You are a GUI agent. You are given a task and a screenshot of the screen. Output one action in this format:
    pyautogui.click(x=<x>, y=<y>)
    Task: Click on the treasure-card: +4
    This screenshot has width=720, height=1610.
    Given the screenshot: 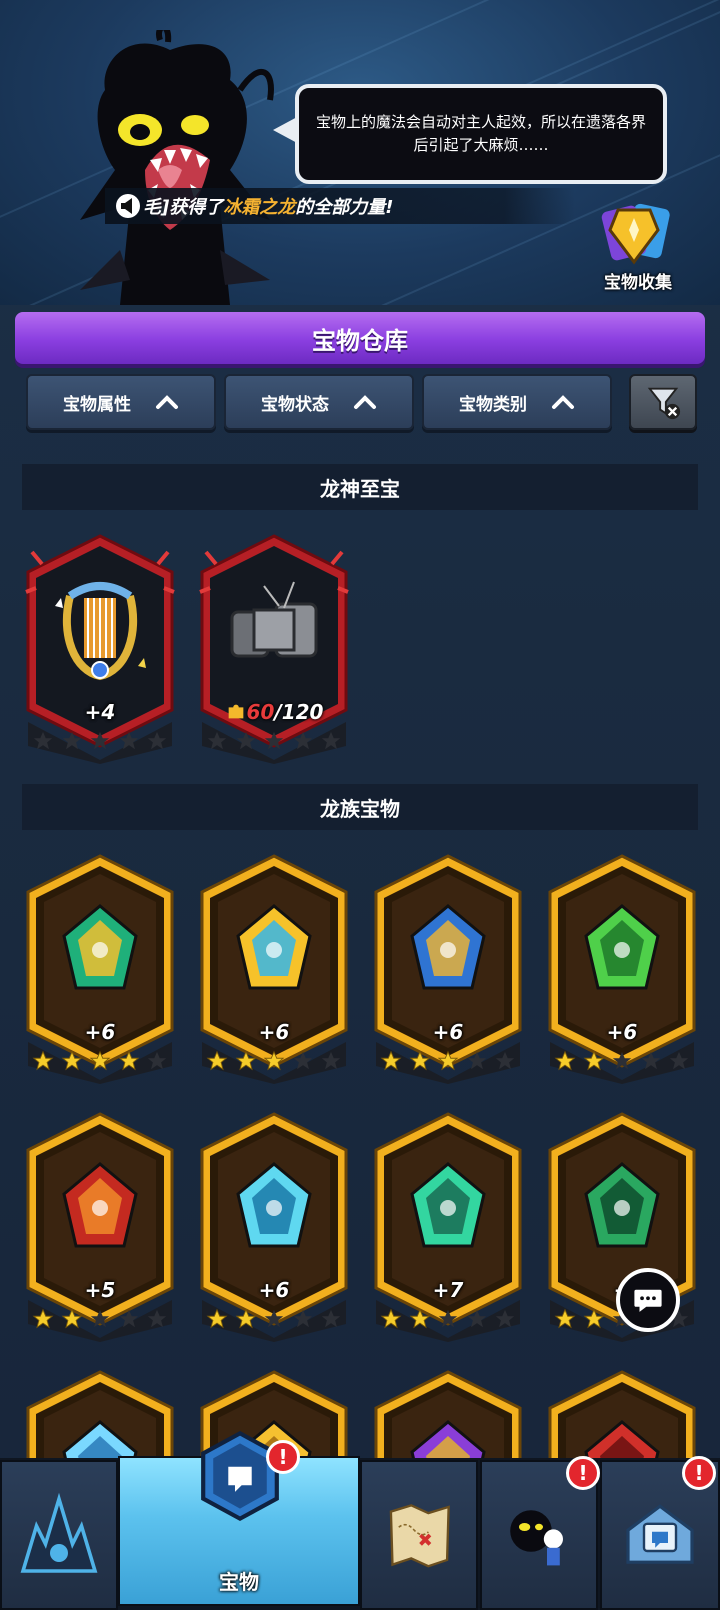 What is the action you would take?
    pyautogui.click(x=100, y=648)
    